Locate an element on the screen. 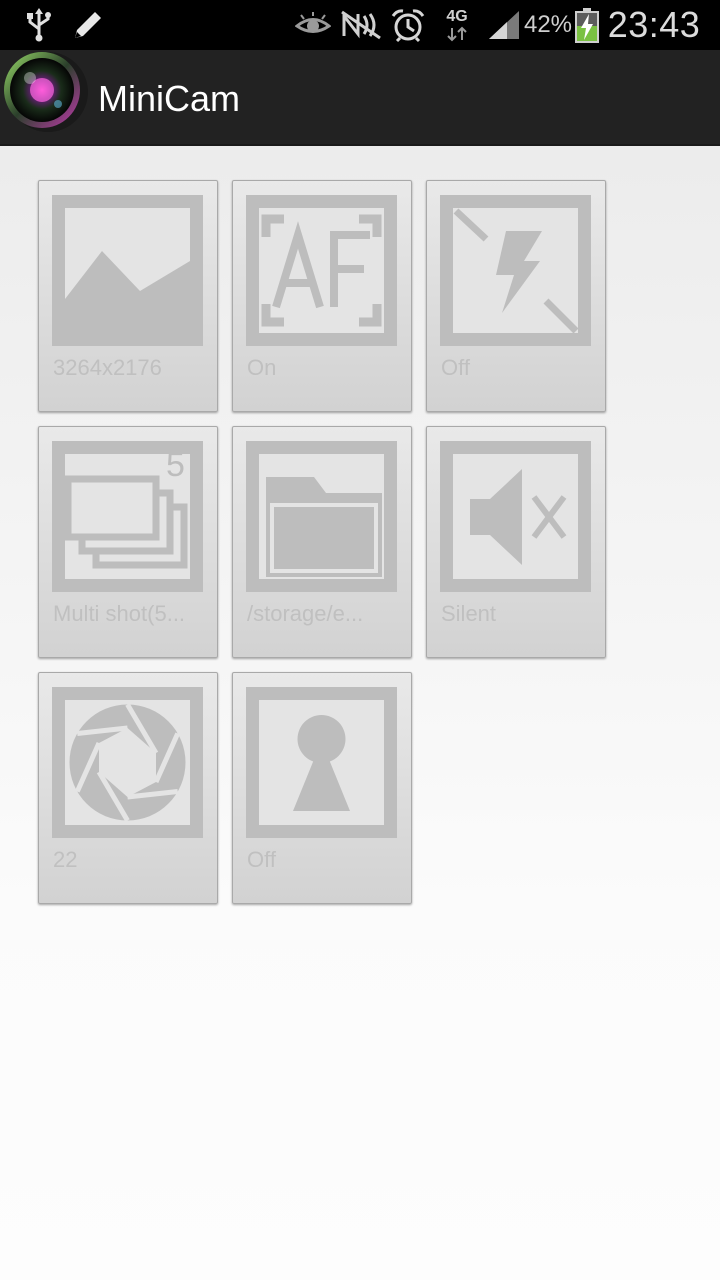 This screenshot has height=1280, width=720. autofocus-icon is located at coordinates (321, 270).